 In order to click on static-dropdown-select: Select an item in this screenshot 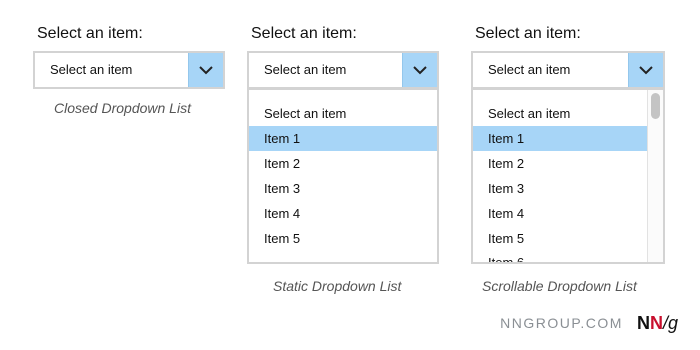, I will do `click(343, 70)`.